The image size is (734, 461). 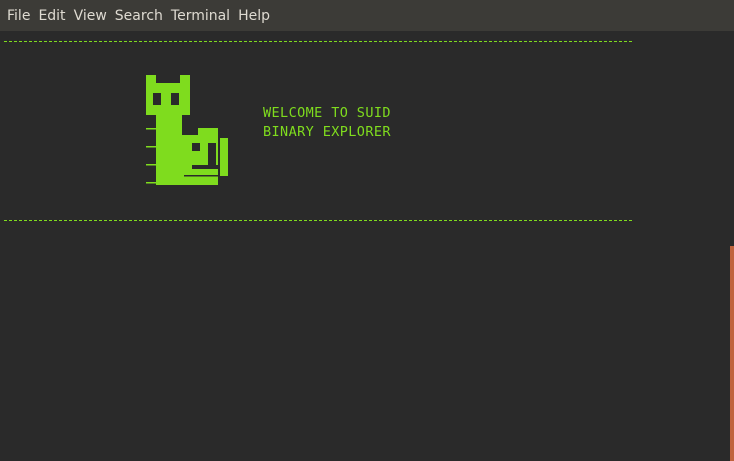 I want to click on banner-title-line-2: BINARY EXPLORER, so click(x=327, y=132).